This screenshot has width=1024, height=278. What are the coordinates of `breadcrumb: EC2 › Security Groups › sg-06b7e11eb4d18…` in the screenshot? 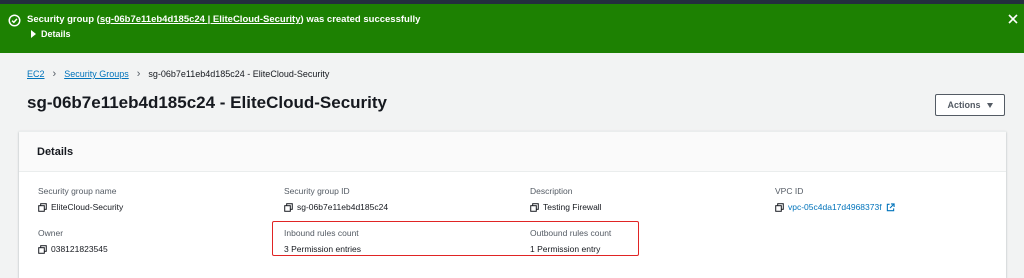 It's located at (178, 74).